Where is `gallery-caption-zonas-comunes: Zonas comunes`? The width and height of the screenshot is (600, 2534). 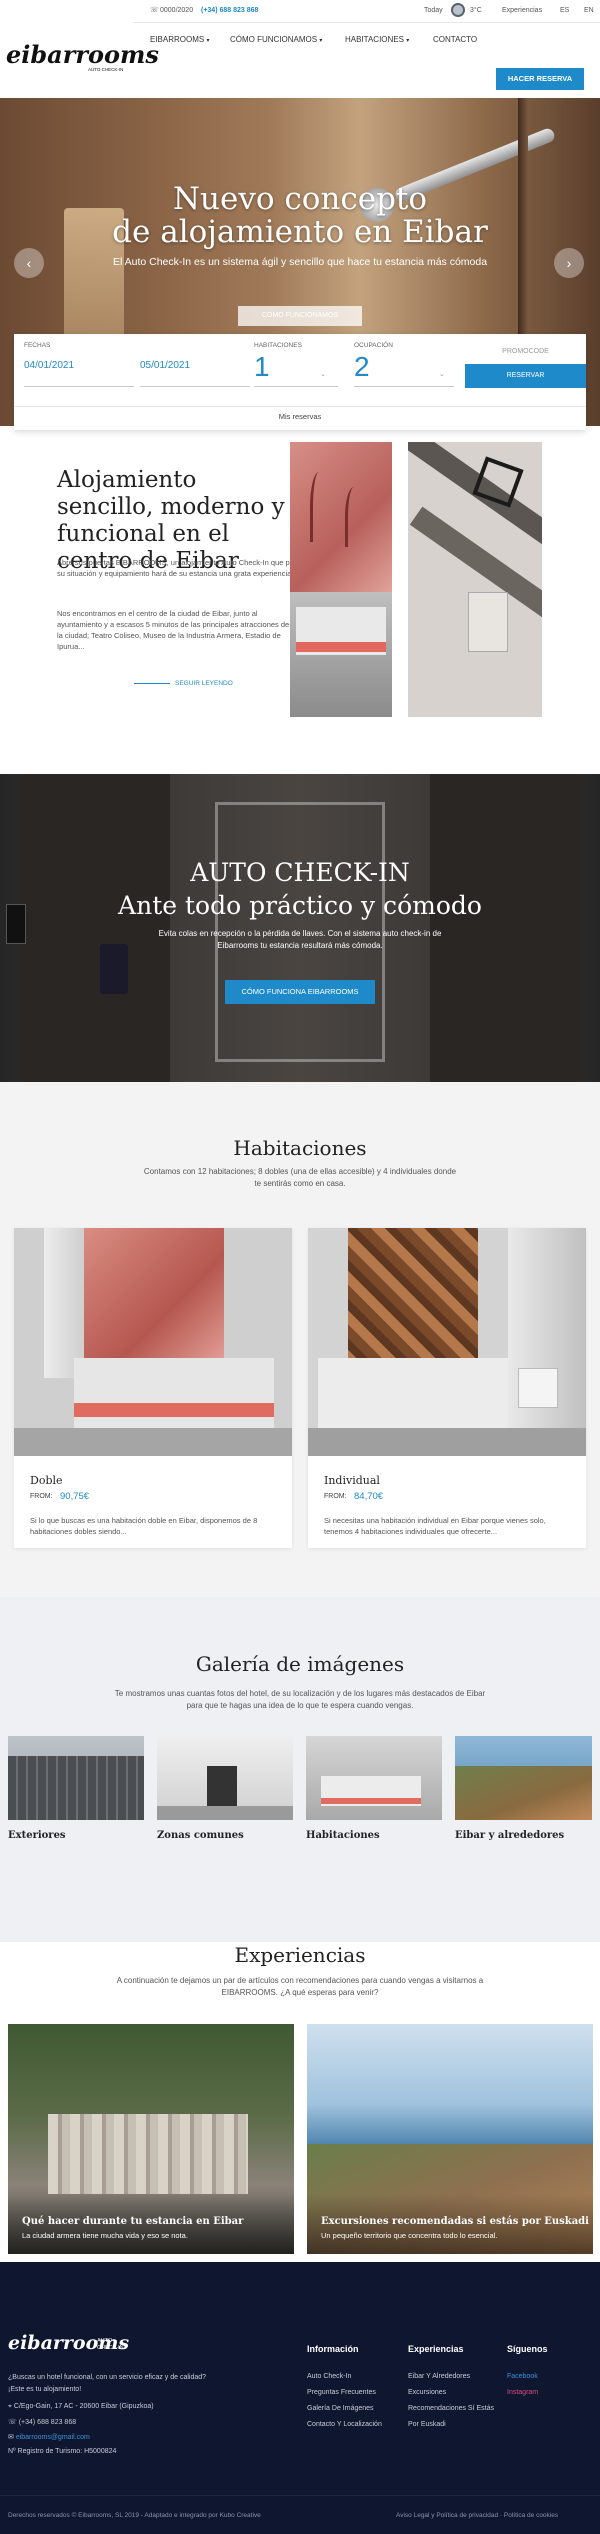
gallery-caption-zonas-comunes: Zonas comunes is located at coordinates (200, 1835).